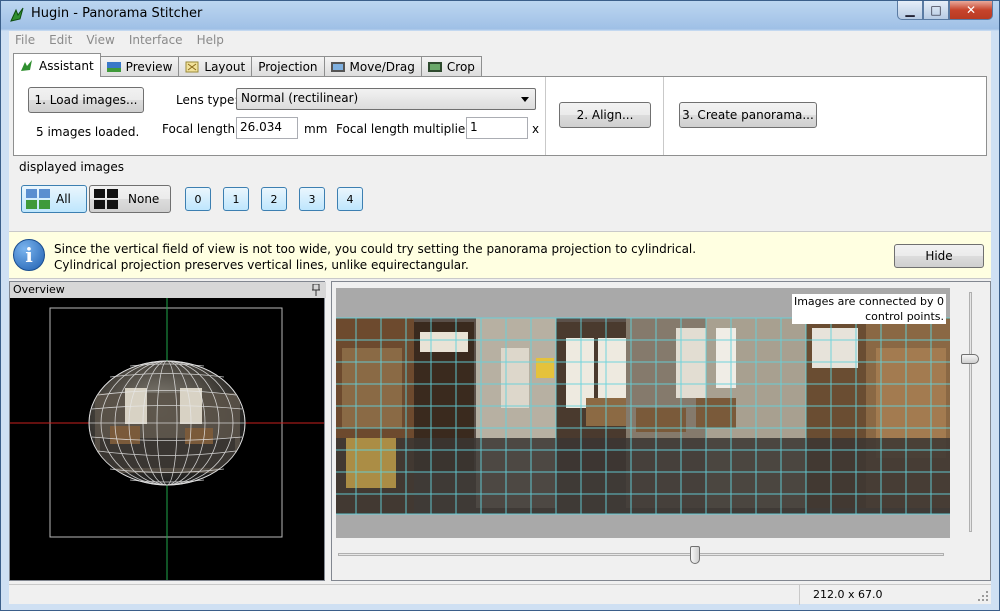 This screenshot has height=611, width=1000. I want to click on assistant-icon, so click(26, 65).